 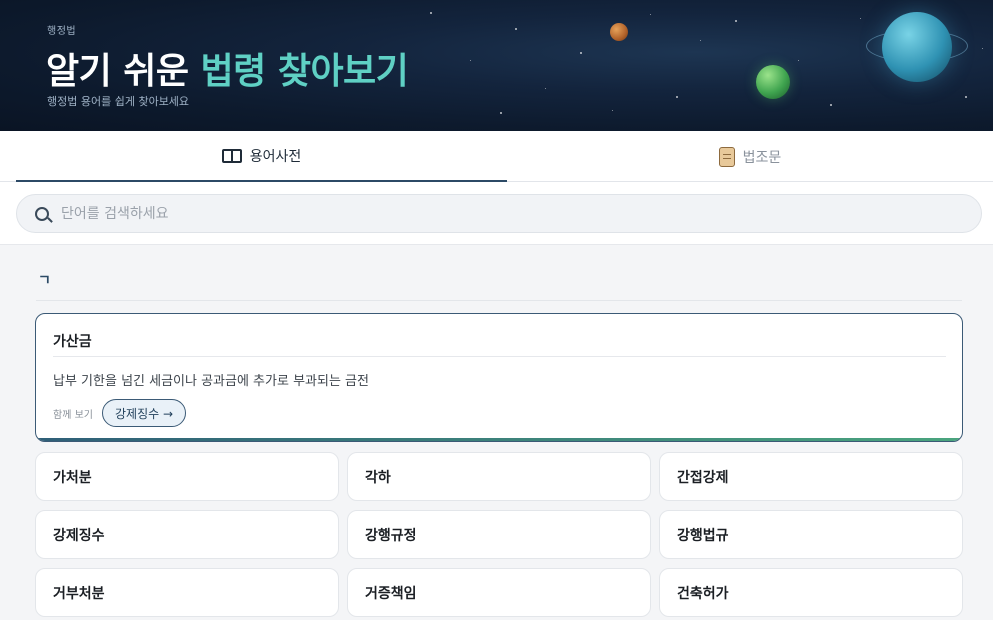 What do you see at coordinates (499, 592) in the screenshot?
I see `term-card: 거증책임` at bounding box center [499, 592].